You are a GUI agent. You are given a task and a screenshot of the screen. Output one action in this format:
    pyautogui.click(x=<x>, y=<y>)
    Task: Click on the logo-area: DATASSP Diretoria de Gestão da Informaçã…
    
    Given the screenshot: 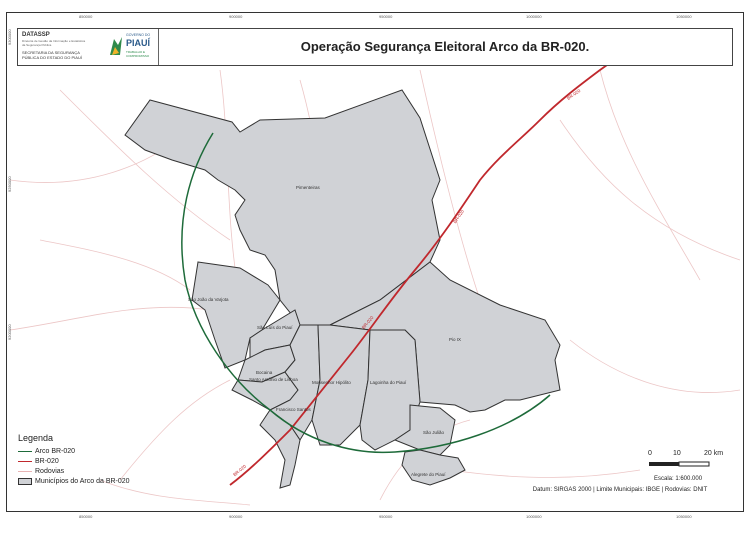 What is the action you would take?
    pyautogui.click(x=88, y=47)
    